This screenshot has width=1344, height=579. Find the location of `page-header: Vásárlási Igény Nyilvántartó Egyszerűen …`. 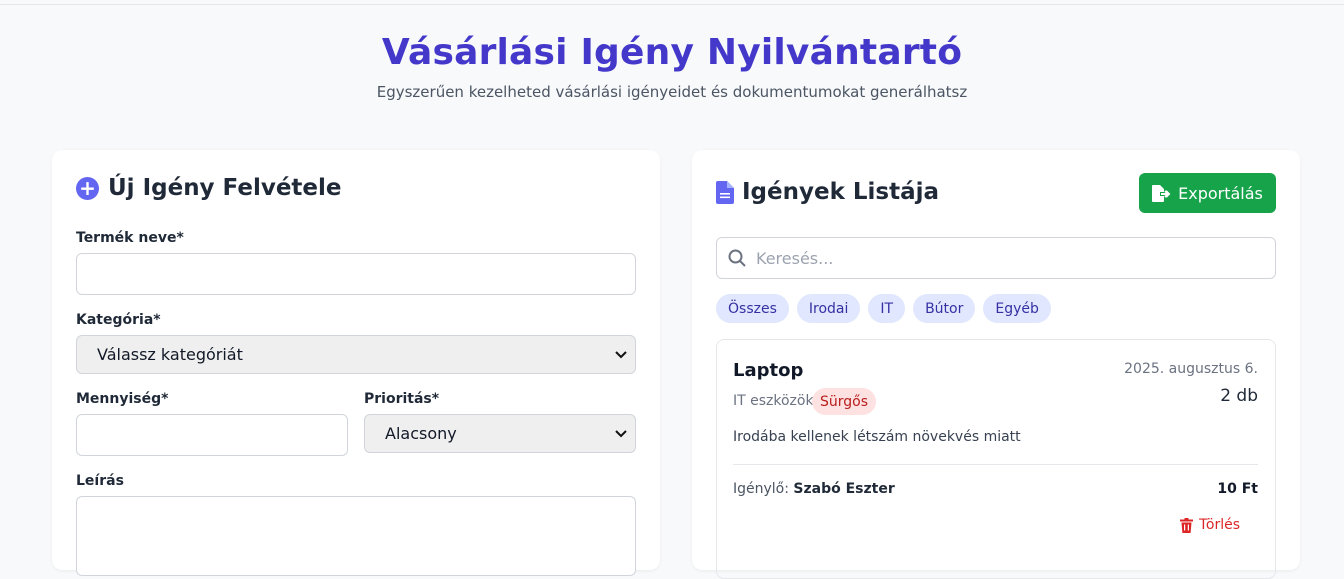

page-header: Vásárlási Igény Nyilvántartó Egyszerűen … is located at coordinates (672, 66).